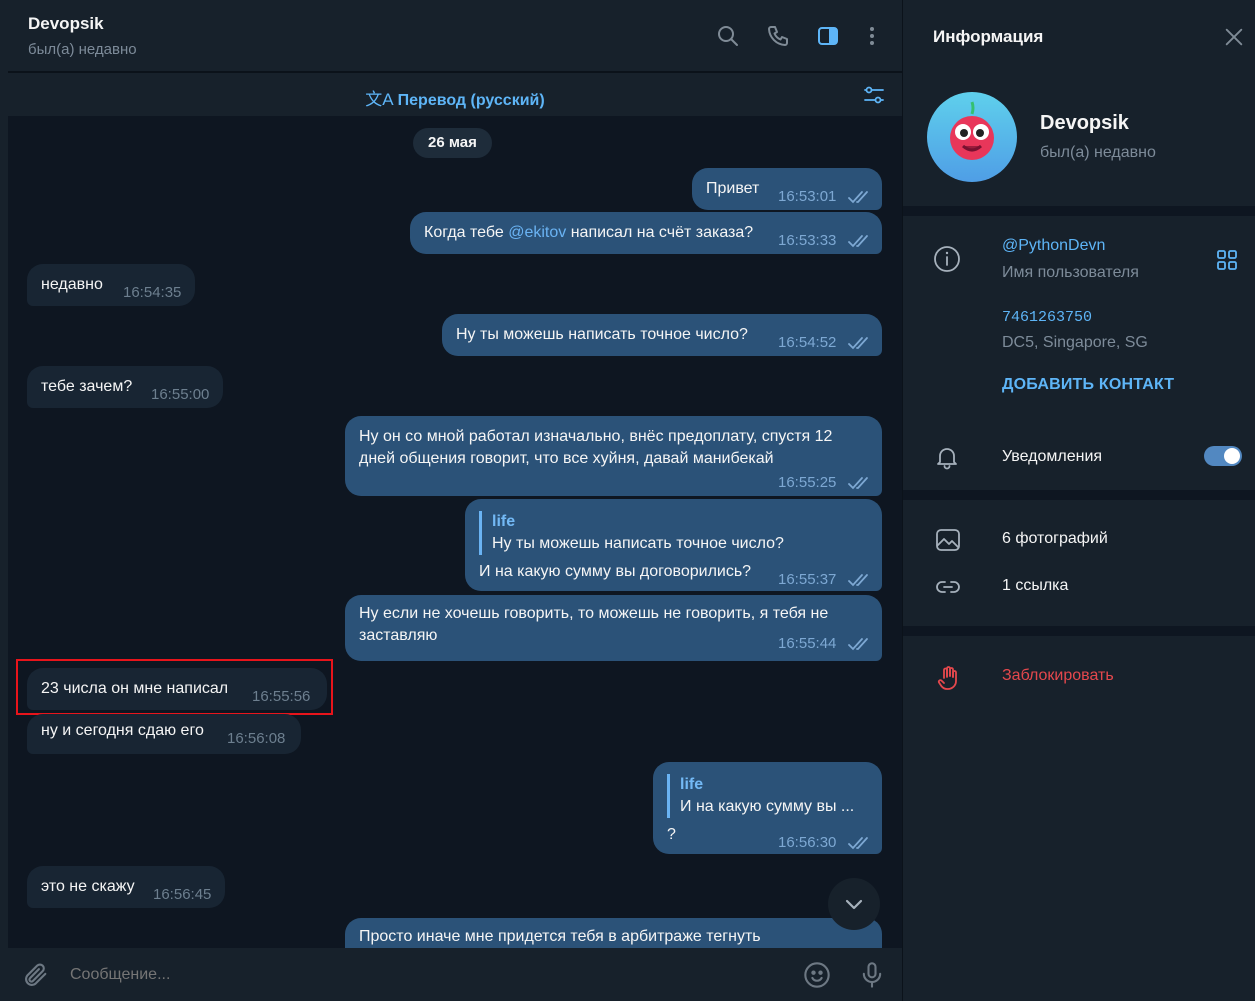 The image size is (1255, 1001). I want to click on message-time: 16:54:35, so click(152, 292).